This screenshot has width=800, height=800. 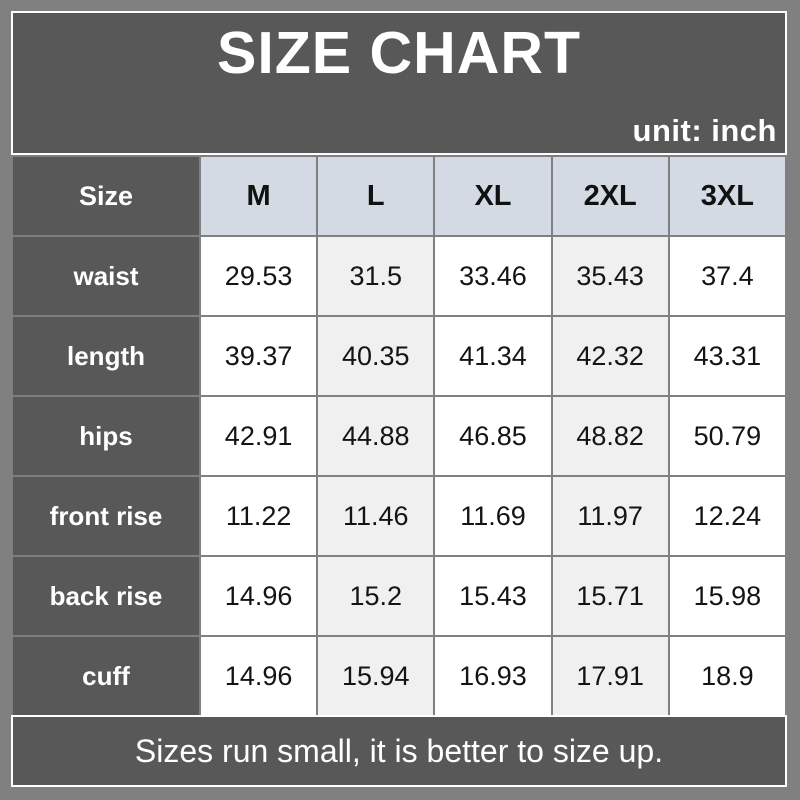 I want to click on cell-length-2xl: 42.32, so click(x=610, y=356).